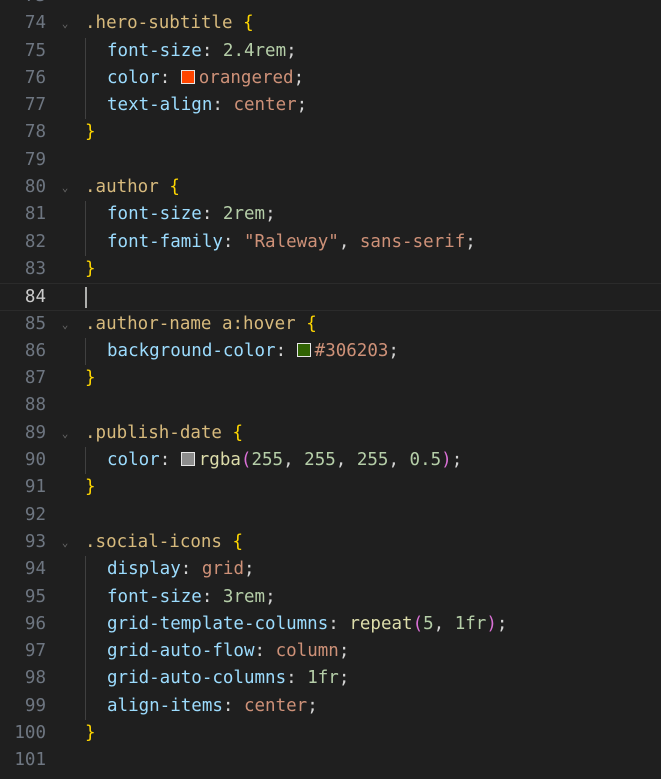  What do you see at coordinates (35, 651) in the screenshot?
I see `line-number: 97` at bounding box center [35, 651].